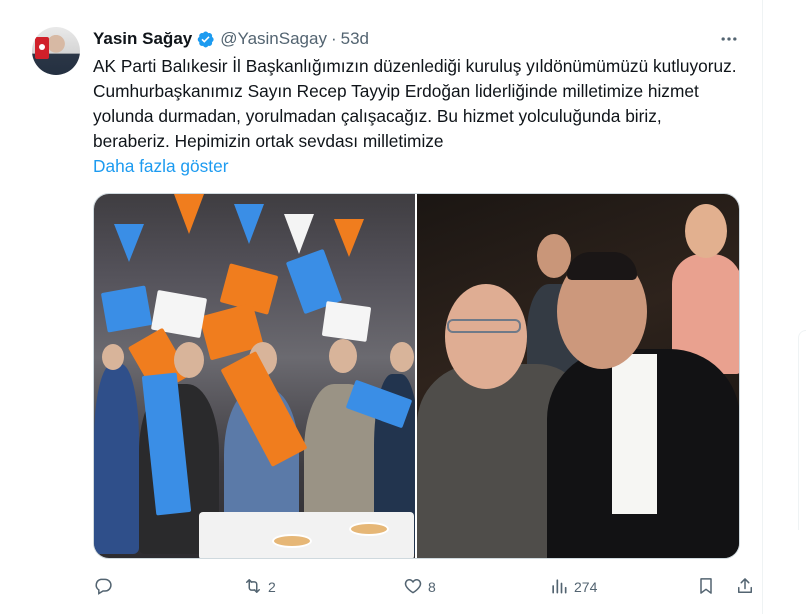  What do you see at coordinates (56, 51) in the screenshot?
I see `author-avatar` at bounding box center [56, 51].